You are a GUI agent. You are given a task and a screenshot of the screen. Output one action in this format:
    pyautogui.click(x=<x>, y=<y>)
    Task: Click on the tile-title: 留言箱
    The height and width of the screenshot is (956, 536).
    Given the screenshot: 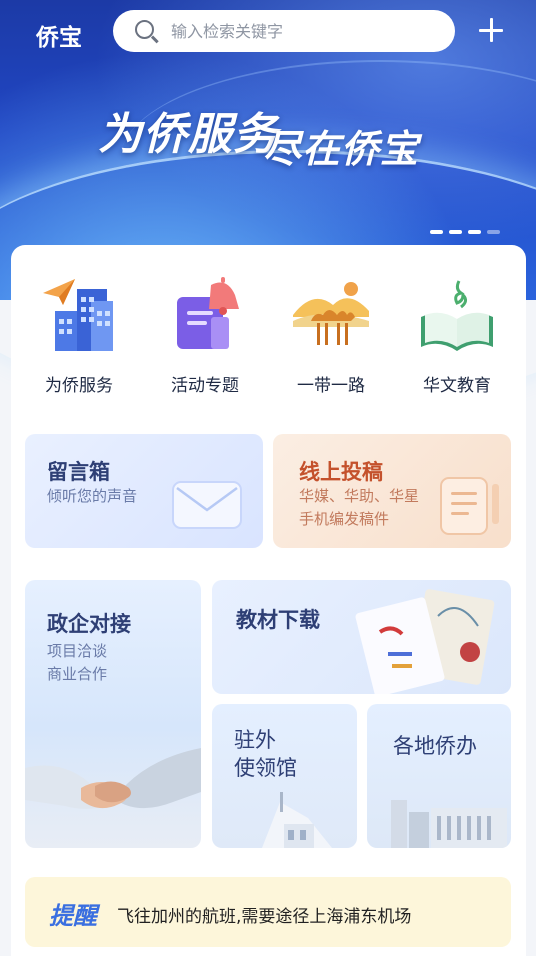 What is the action you would take?
    pyautogui.click(x=78, y=472)
    